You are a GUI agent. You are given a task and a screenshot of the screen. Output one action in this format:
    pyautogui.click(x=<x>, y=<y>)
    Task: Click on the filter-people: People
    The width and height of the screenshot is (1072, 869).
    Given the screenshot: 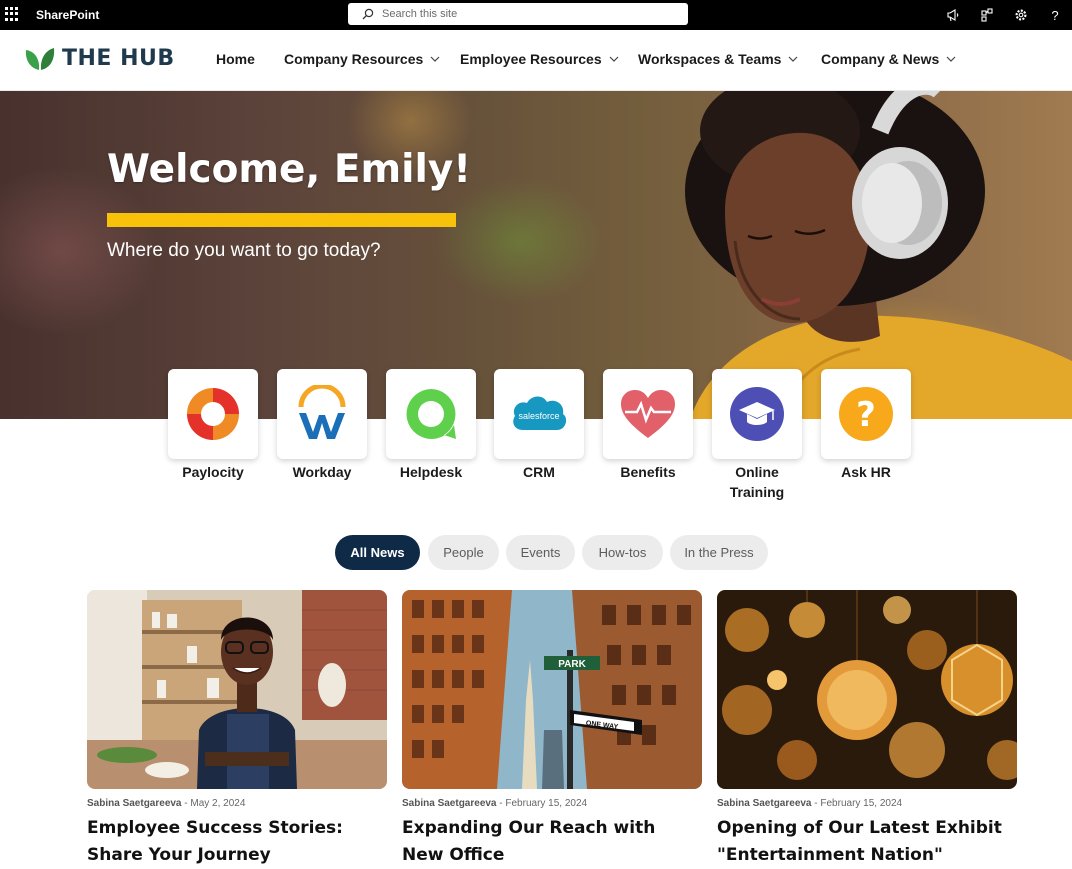 What is the action you would take?
    pyautogui.click(x=463, y=552)
    